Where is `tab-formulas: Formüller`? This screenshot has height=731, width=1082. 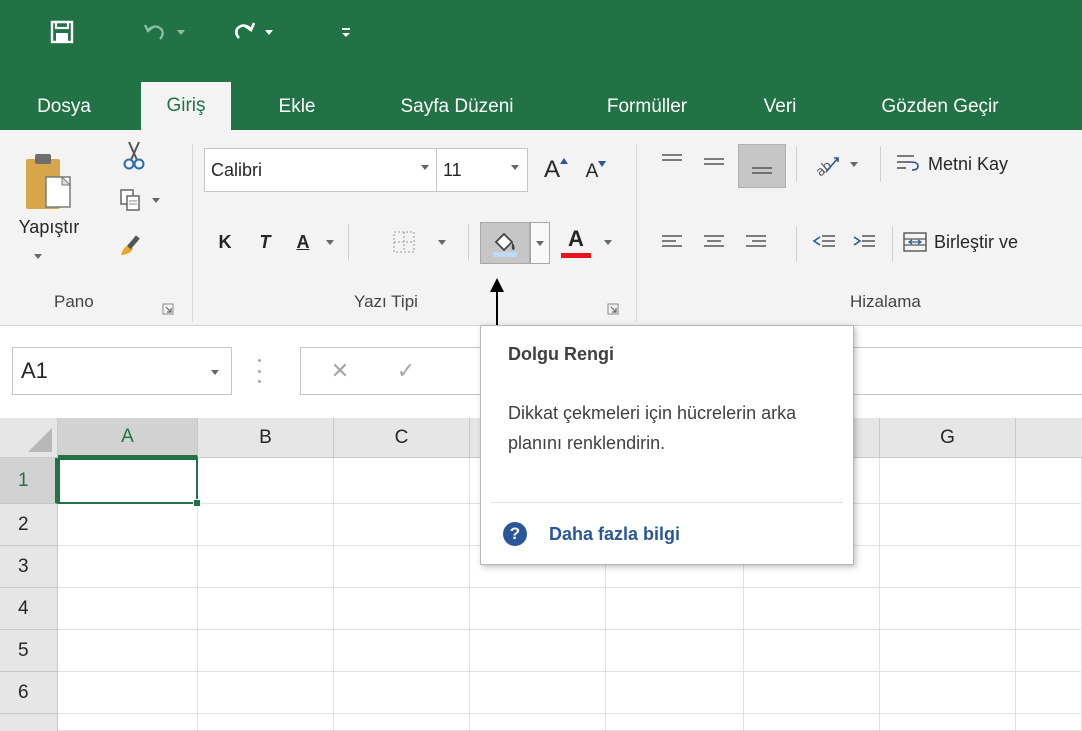
tab-formulas: Formüller is located at coordinates (647, 107).